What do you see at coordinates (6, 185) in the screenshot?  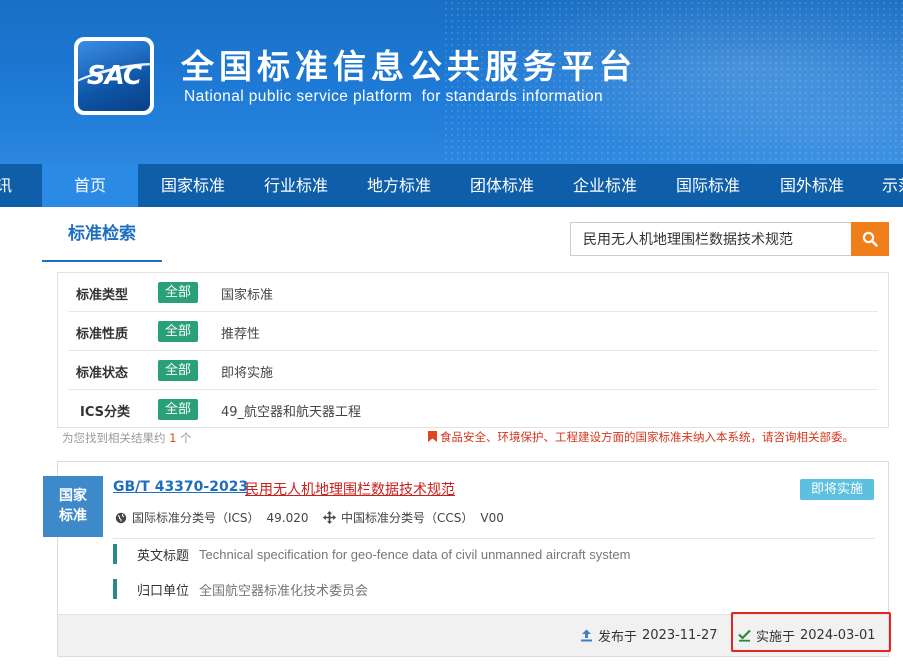 I see `nav-item-partial-left: 讯` at bounding box center [6, 185].